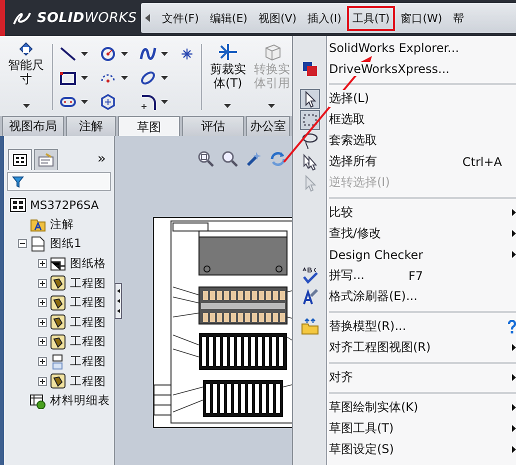 This screenshot has height=465, width=516. What do you see at coordinates (148, 18) in the screenshot?
I see `scroll-left-icon` at bounding box center [148, 18].